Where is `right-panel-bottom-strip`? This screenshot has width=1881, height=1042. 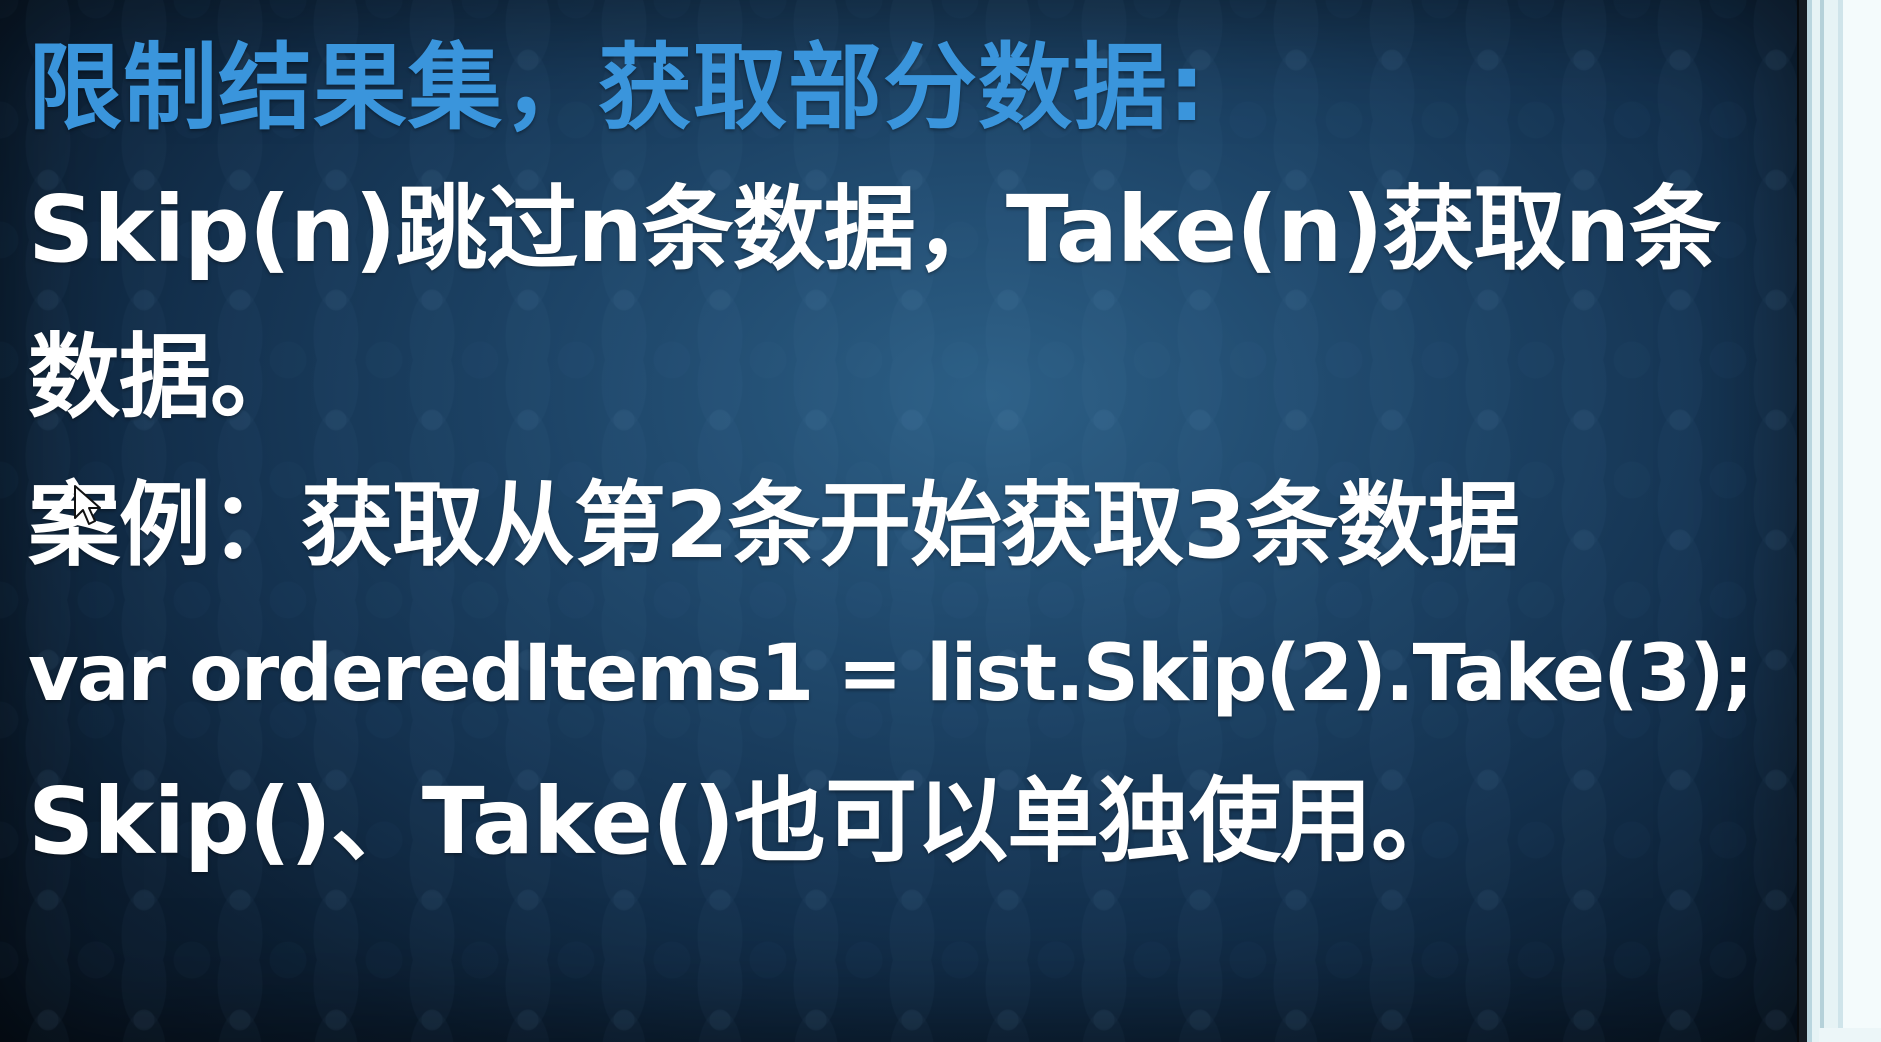
right-panel-bottom-strip is located at coordinates (1850, 1035).